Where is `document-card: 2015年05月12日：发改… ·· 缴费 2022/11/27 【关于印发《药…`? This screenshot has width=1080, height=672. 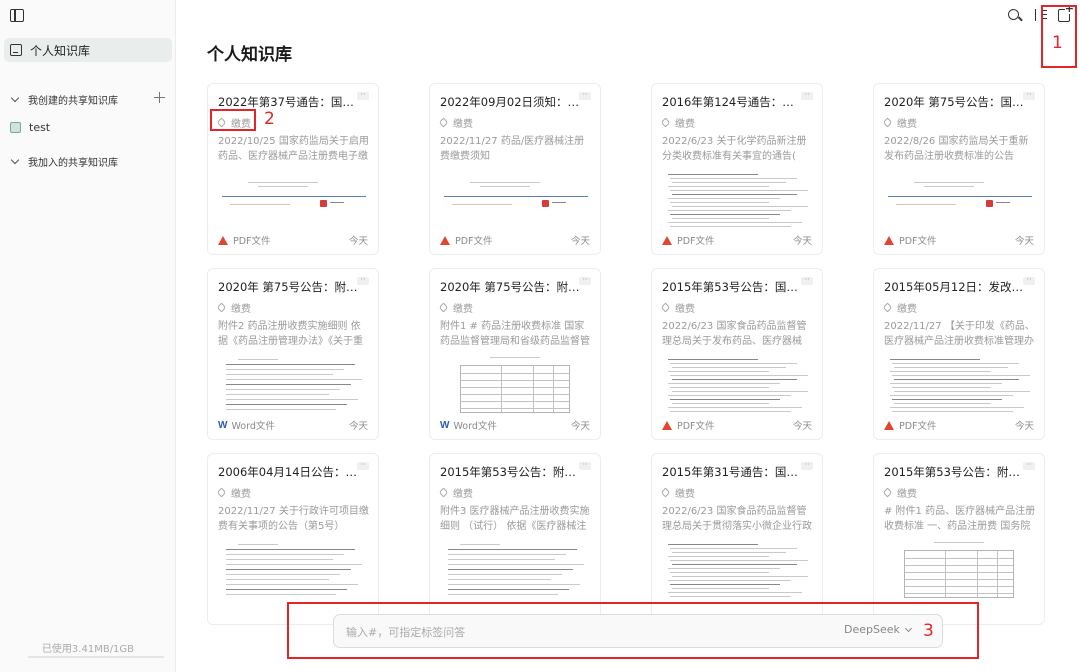
document-card: 2015年05月12日：发改… ·· 缴费 2022/11/27 【关于印发《药… is located at coordinates (959, 354).